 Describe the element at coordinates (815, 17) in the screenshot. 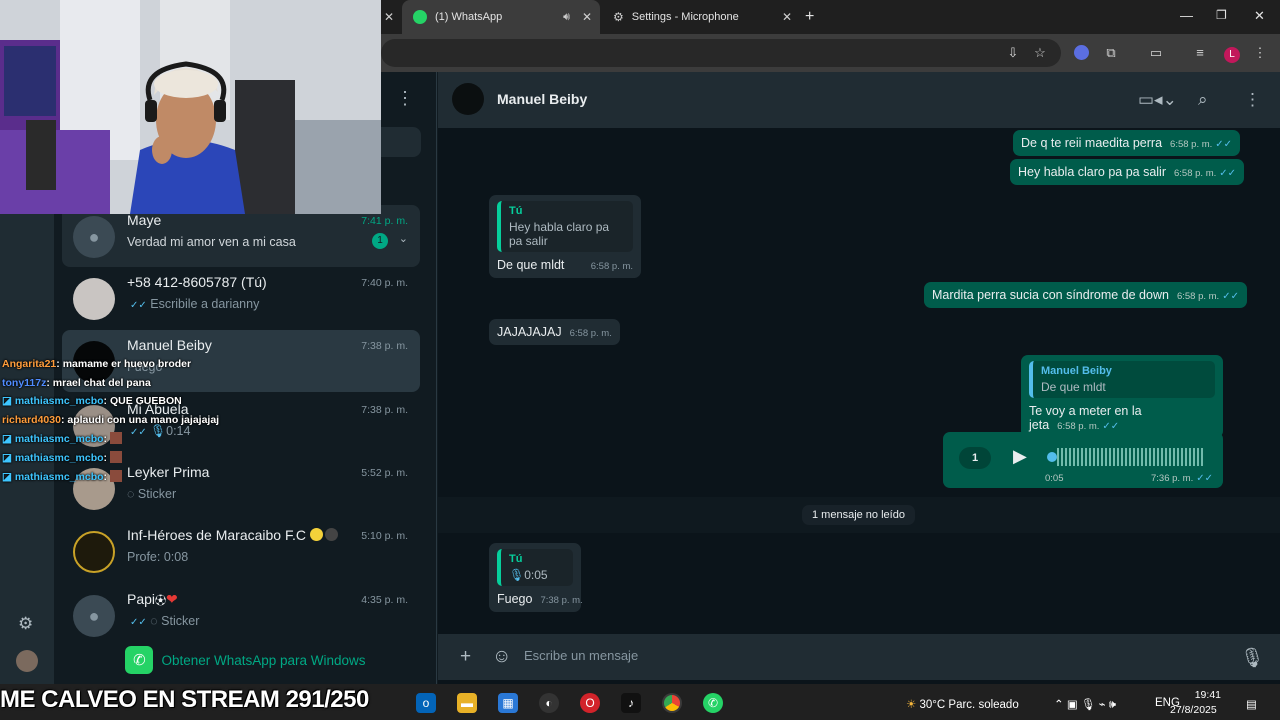

I see `new-tab-button: +` at that location.